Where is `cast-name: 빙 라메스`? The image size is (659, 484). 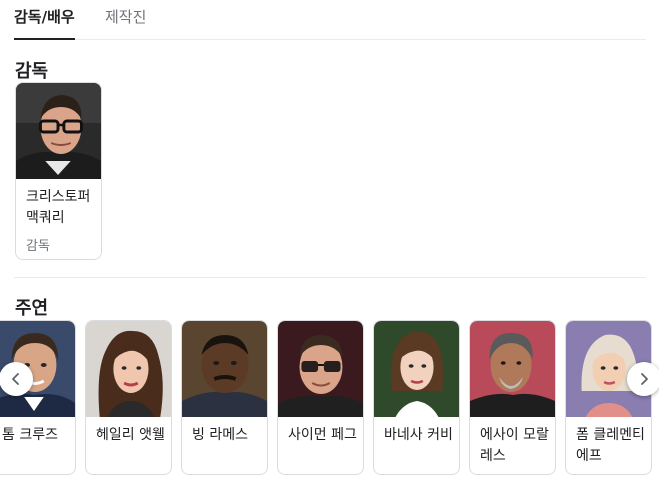 cast-name: 빙 라메스 is located at coordinates (220, 435).